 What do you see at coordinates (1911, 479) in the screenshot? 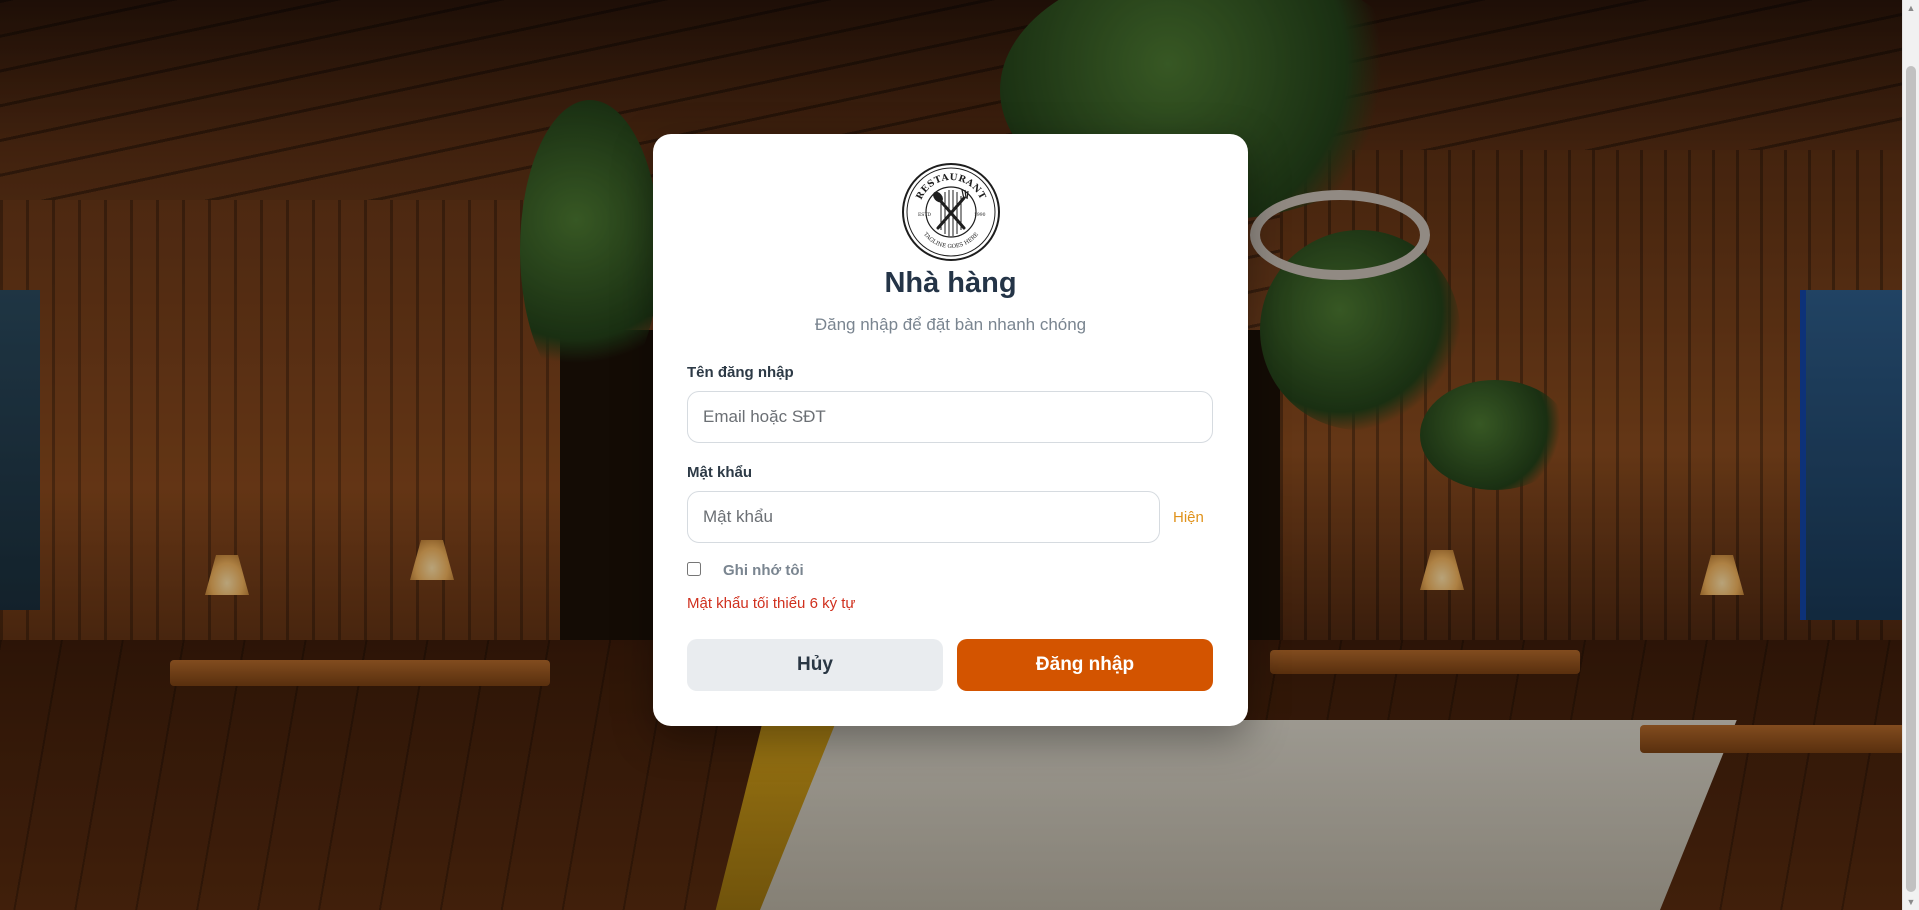
I see `scrollbar-thumb` at bounding box center [1911, 479].